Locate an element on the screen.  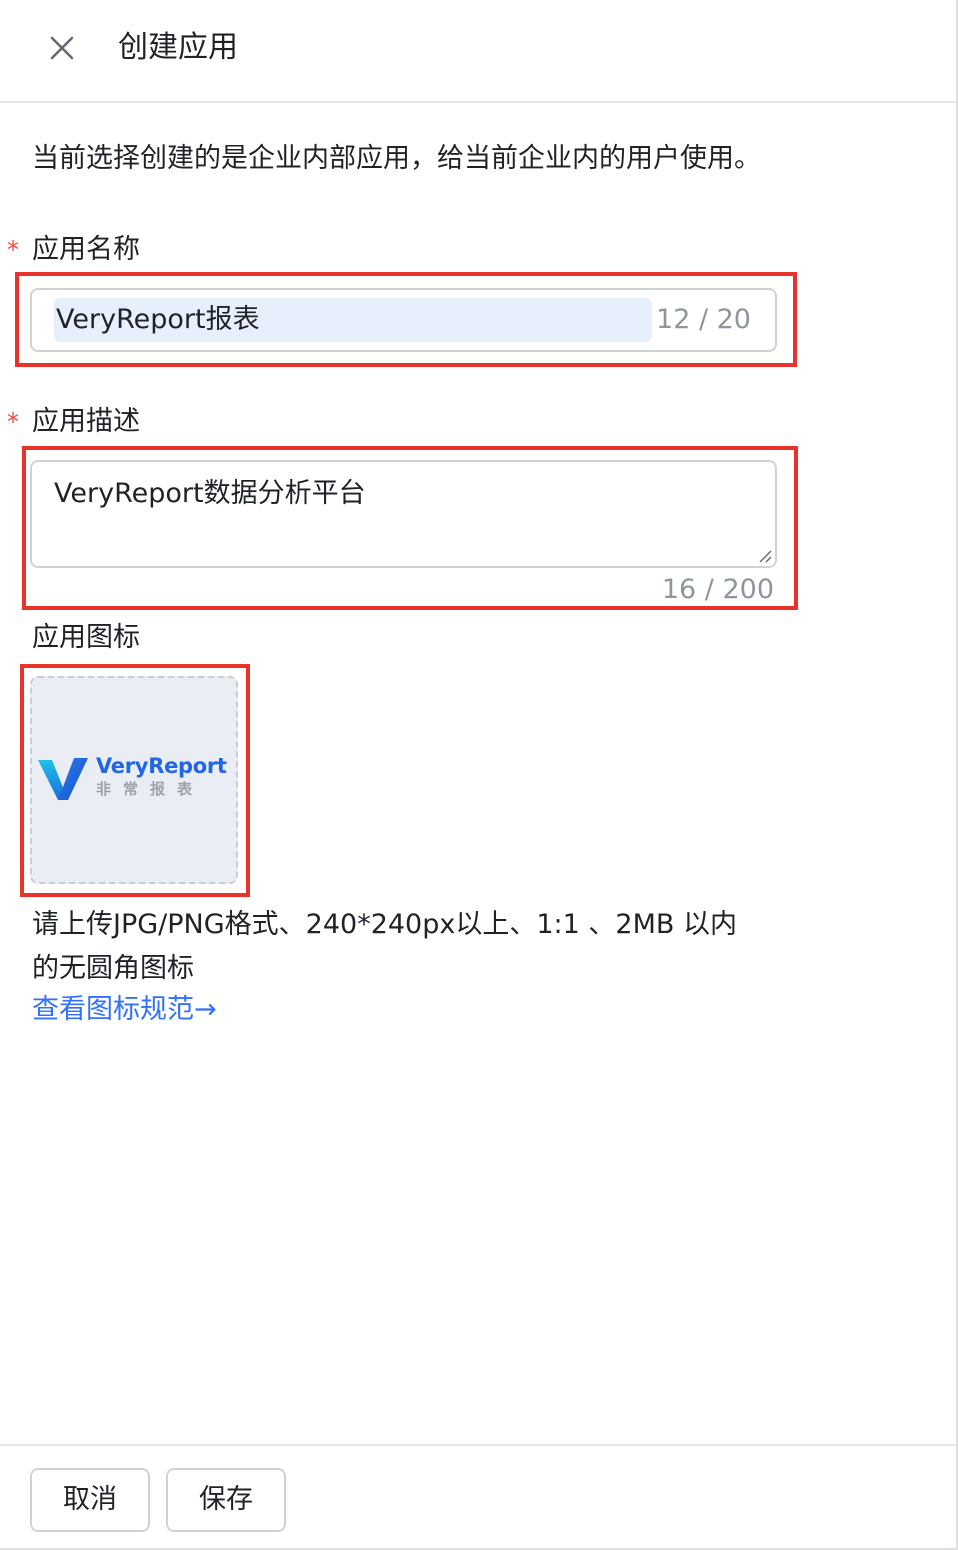
view-icon-spec-link: 查看图标规范→ is located at coordinates (124, 1010).